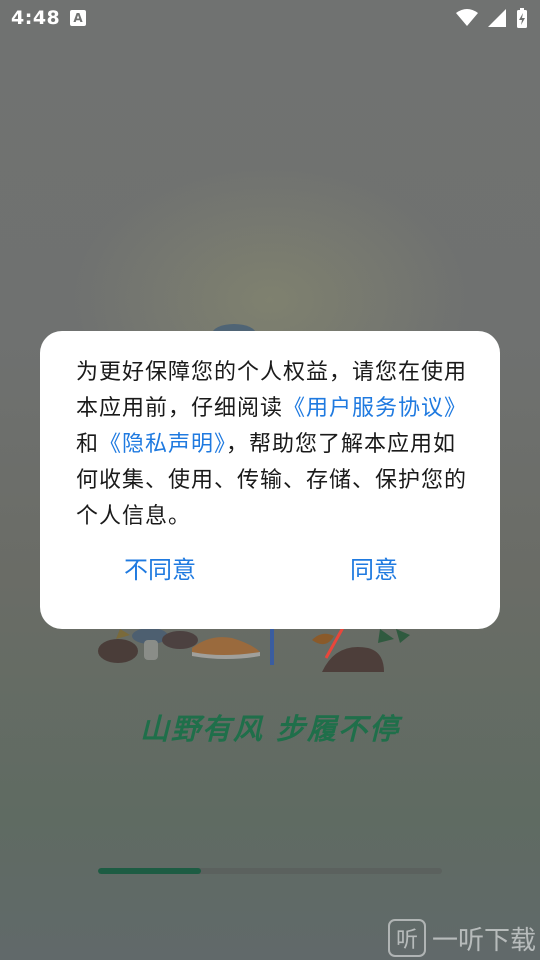 The image size is (540, 960). I want to click on status-time: 4:48, so click(36, 18).